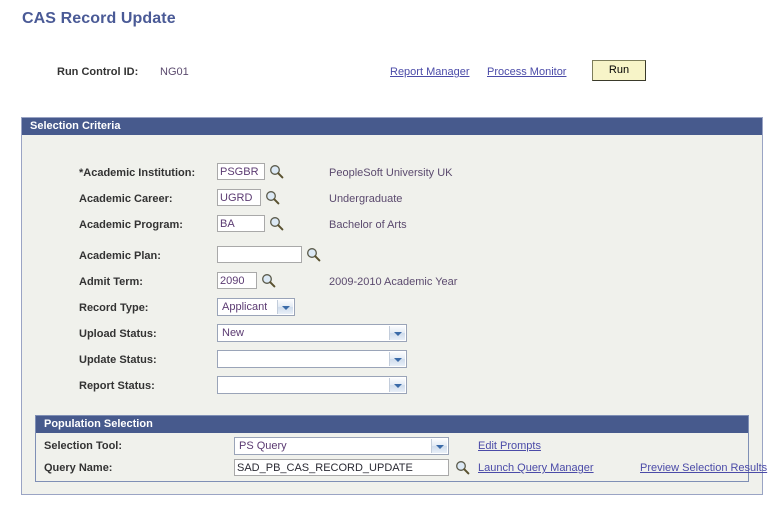  I want to click on query-name-input, so click(341, 467).